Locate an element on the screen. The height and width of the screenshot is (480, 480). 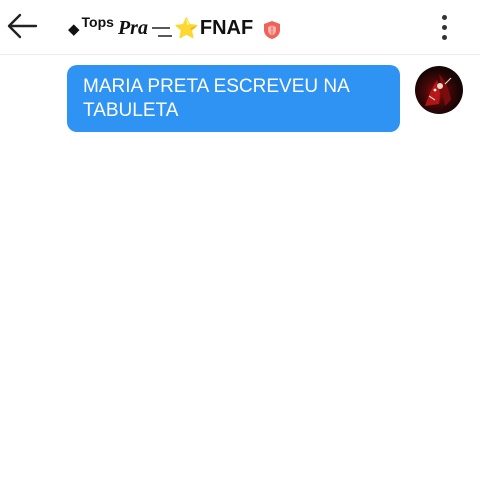
chat-header: ◆ Tops Pra ⭐ FNAF is located at coordinates (240, 27).